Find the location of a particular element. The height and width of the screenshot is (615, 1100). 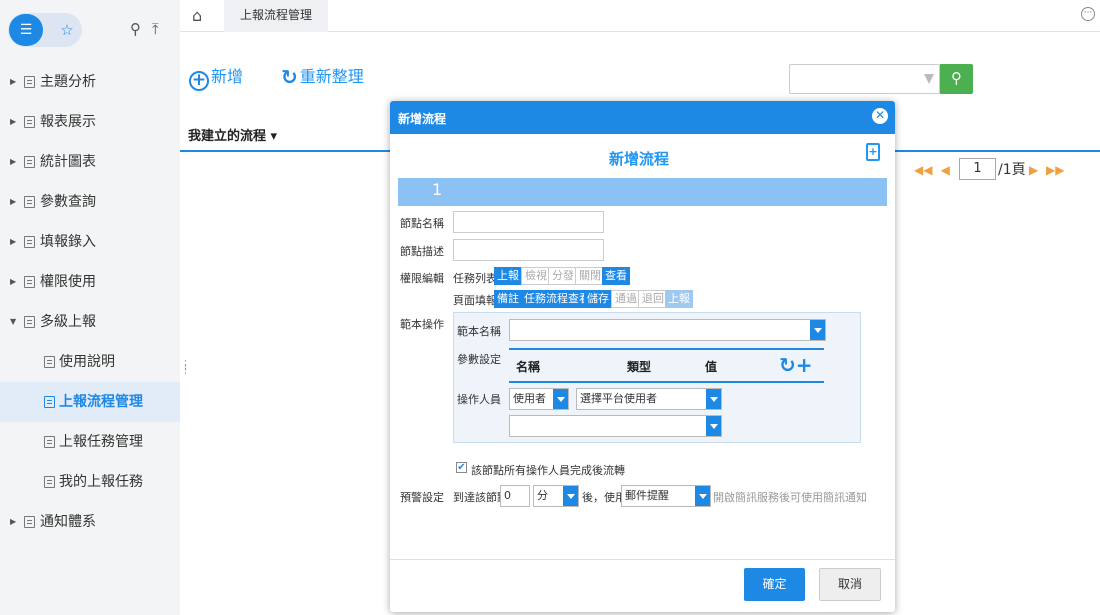

close-icon: ✕ is located at coordinates (880, 116).